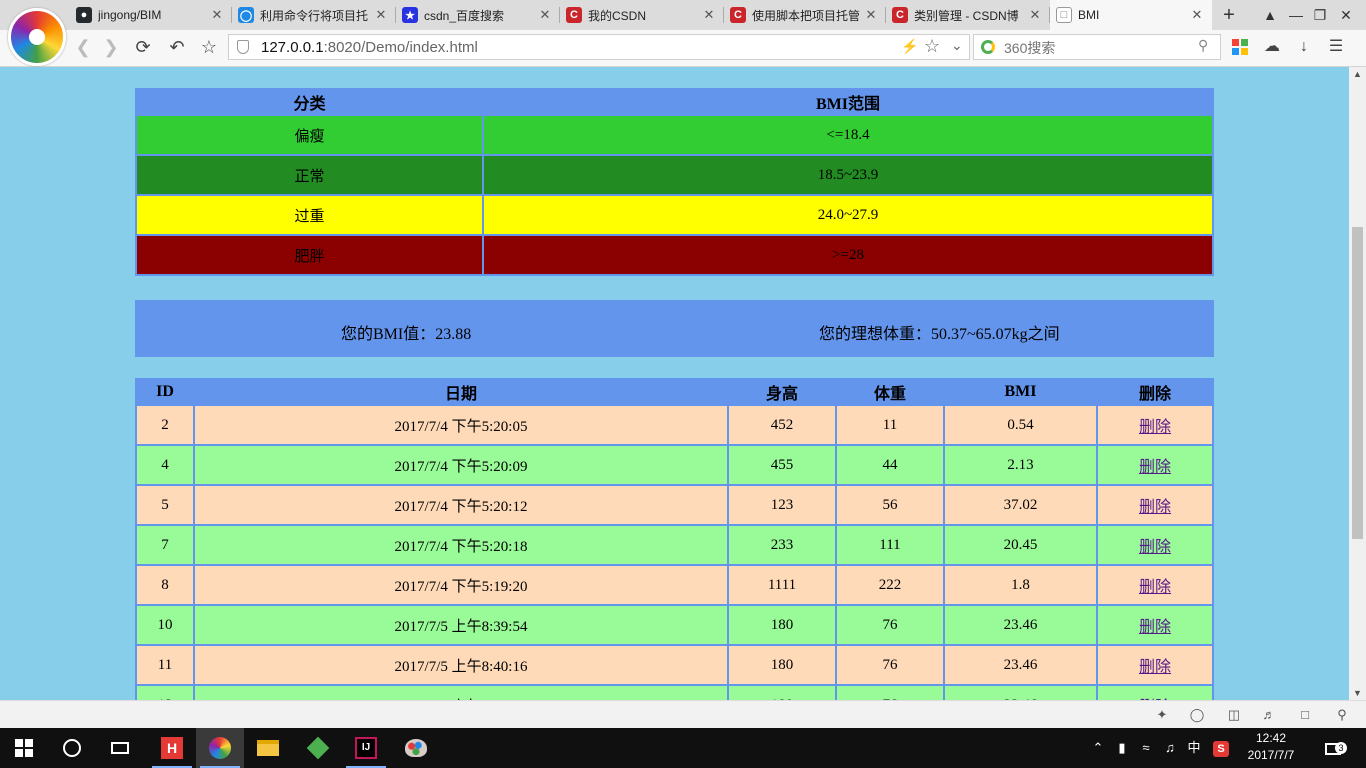 This screenshot has height=768, width=1366. Describe the element at coordinates (478, 15) in the screenshot. I see `browser-tab: ★ csdn_百度搜索 ✕` at that location.